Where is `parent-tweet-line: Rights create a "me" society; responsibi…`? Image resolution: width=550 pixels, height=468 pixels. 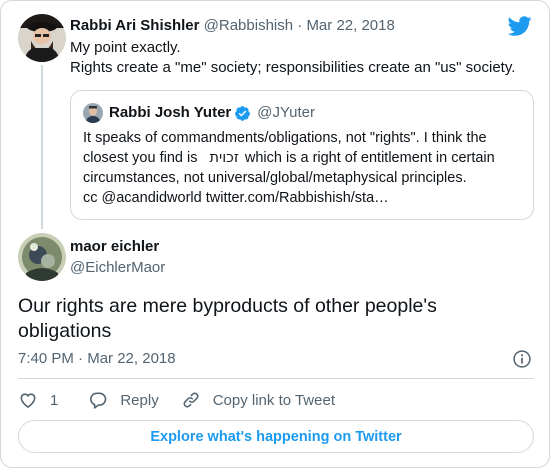 parent-tweet-line: Rights create a "me" society; responsibi… is located at coordinates (293, 67).